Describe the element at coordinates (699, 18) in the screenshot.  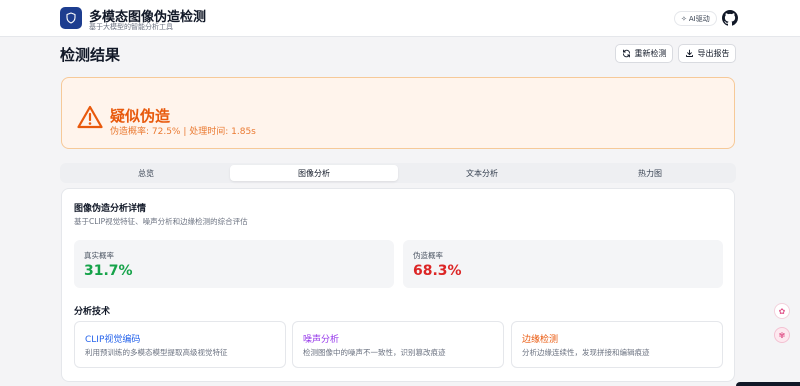
I see `ai-badge-label: AI驱动` at that location.